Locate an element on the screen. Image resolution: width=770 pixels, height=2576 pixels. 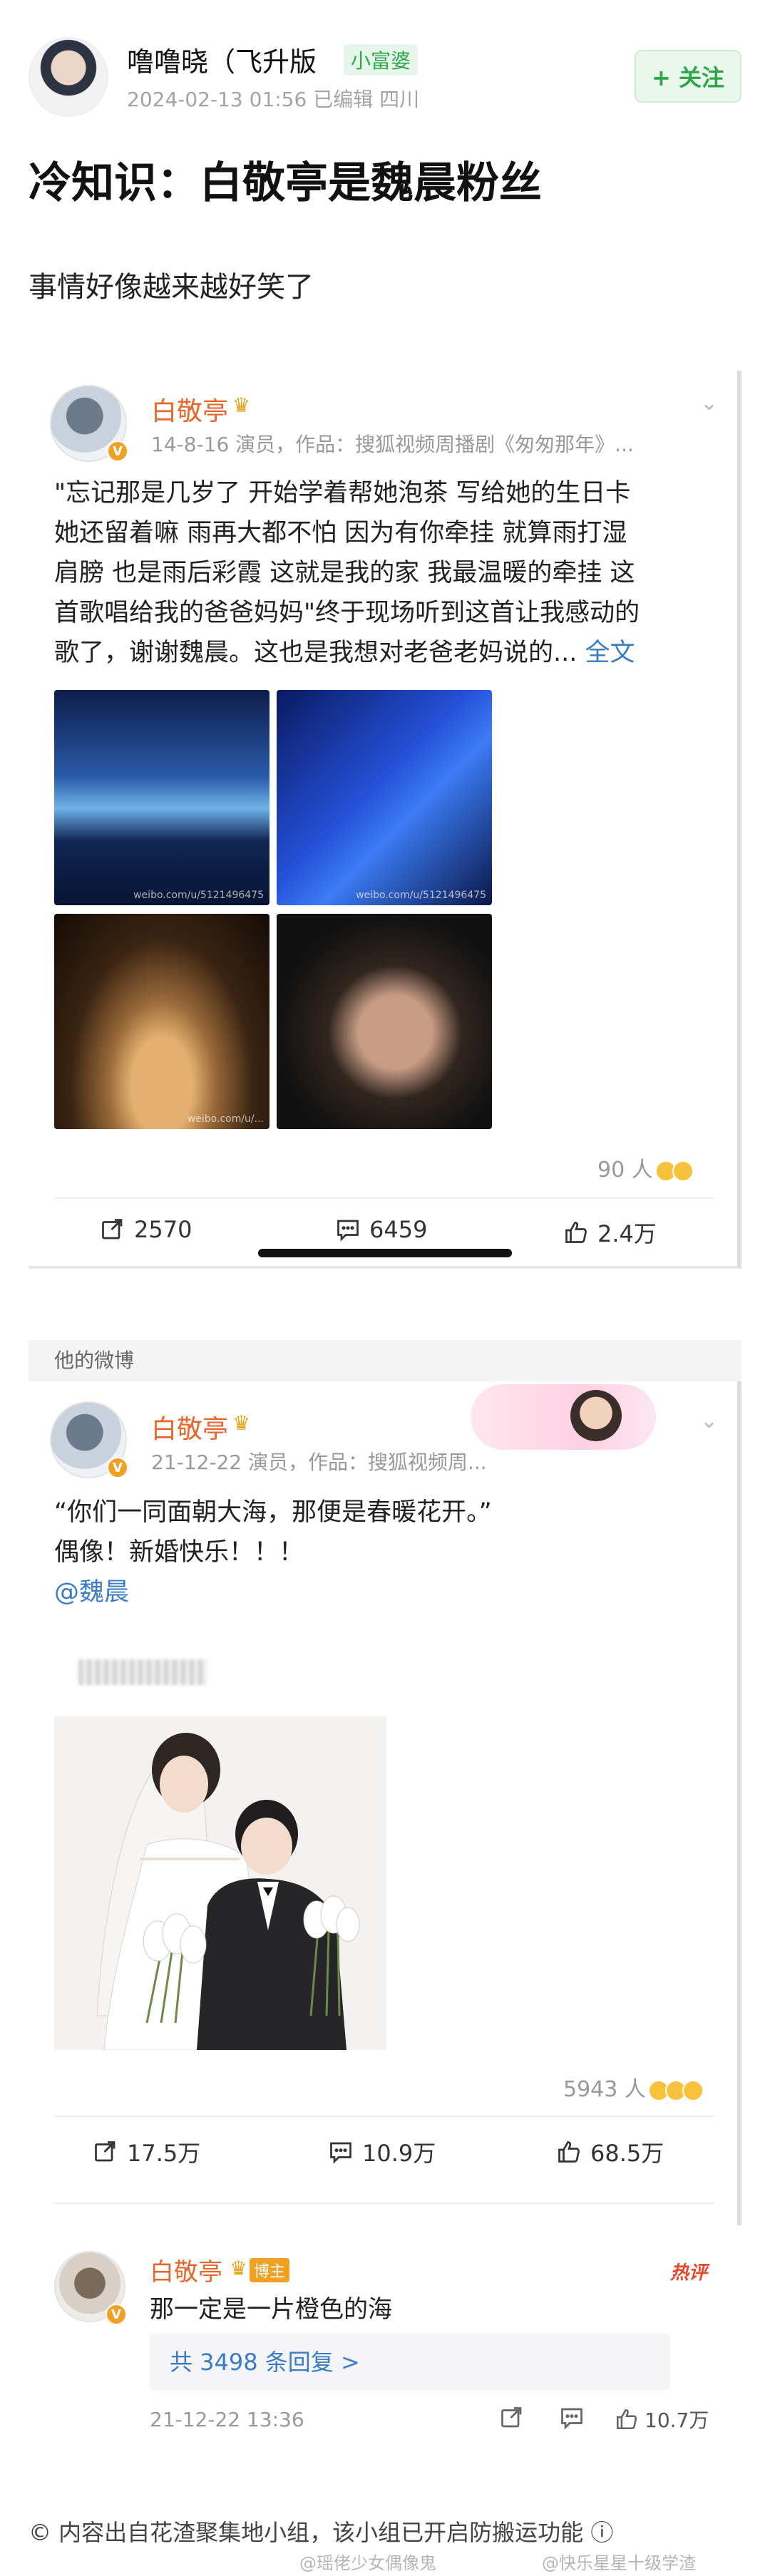
comment-like-button: 10.7万 is located at coordinates (662, 2419).